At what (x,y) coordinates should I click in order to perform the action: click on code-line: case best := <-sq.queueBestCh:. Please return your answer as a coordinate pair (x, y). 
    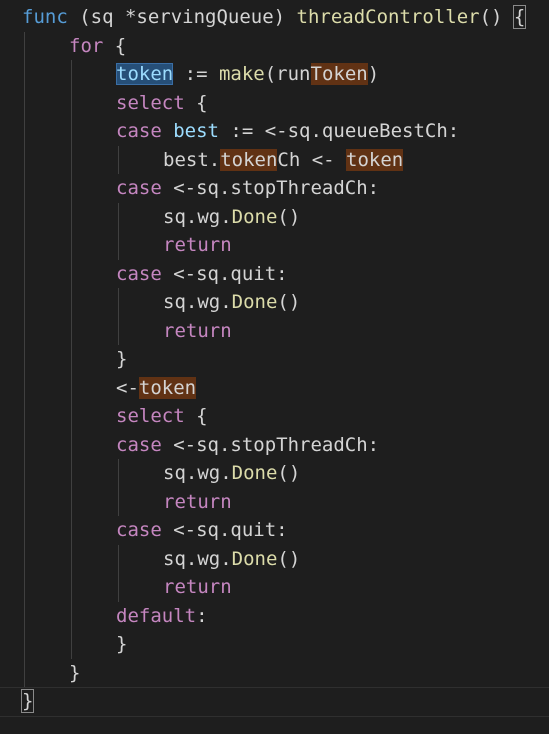
    Looking at the image, I should click on (287, 131).